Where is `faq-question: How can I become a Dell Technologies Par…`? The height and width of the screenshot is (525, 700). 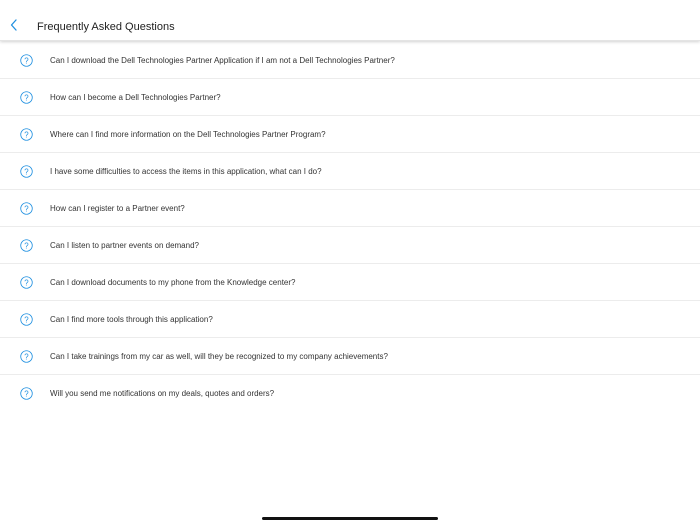 faq-question: How can I become a Dell Technologies Par… is located at coordinates (135, 97).